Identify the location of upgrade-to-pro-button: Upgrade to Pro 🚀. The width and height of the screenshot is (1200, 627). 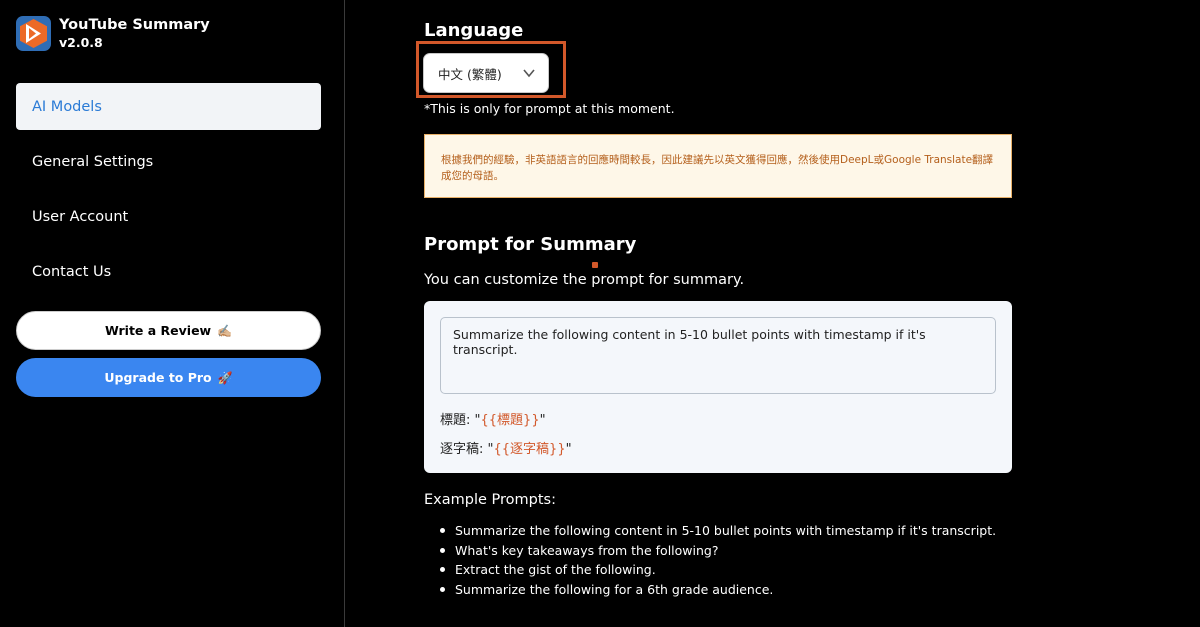
(168, 377).